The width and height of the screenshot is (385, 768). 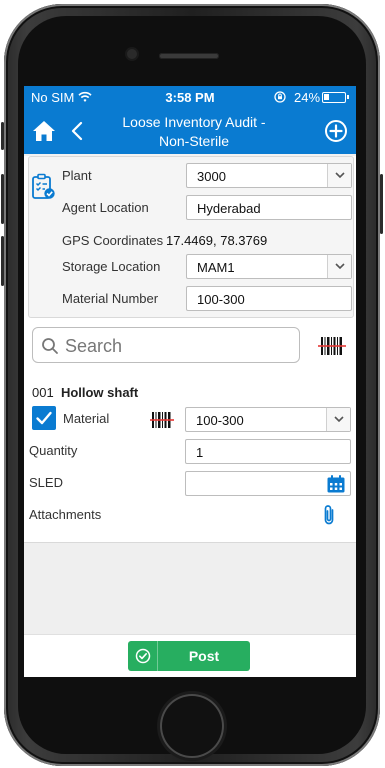 I want to click on nav-bar: Loose Inventory Audit - Non-Sterile, so click(x=190, y=132).